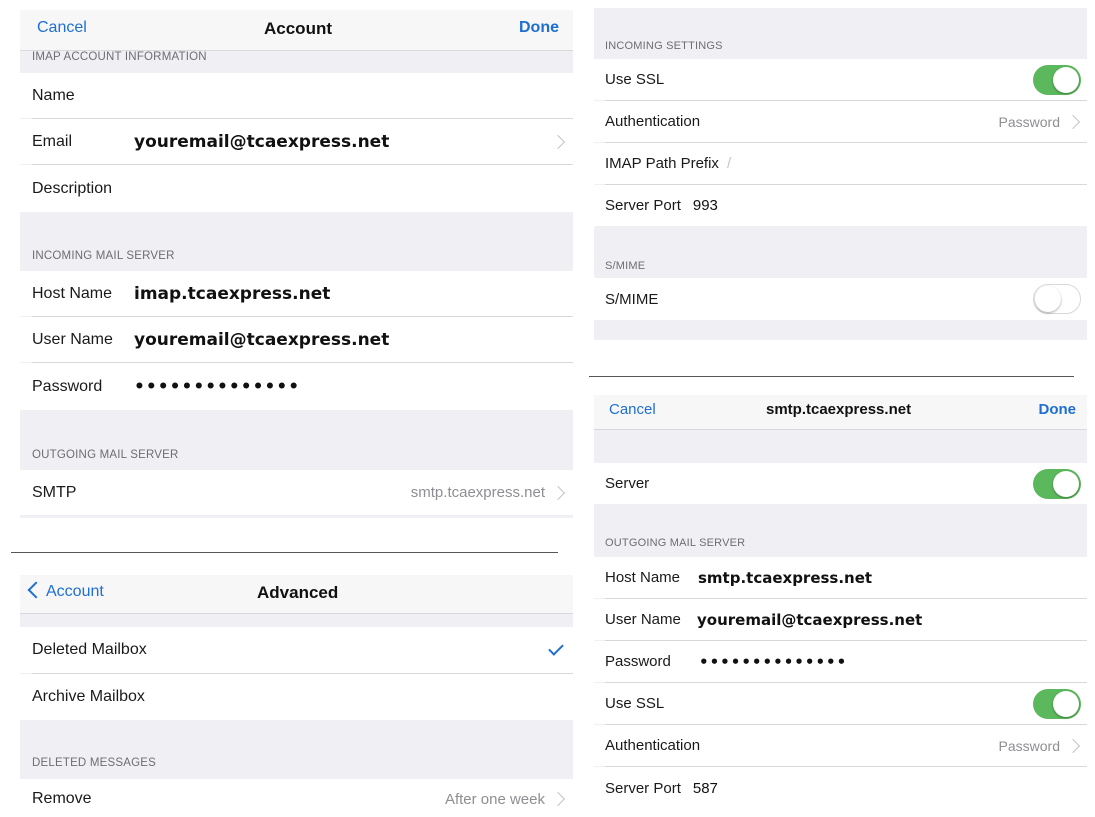 This screenshot has width=1095, height=817. I want to click on smime-toggle, so click(1057, 299).